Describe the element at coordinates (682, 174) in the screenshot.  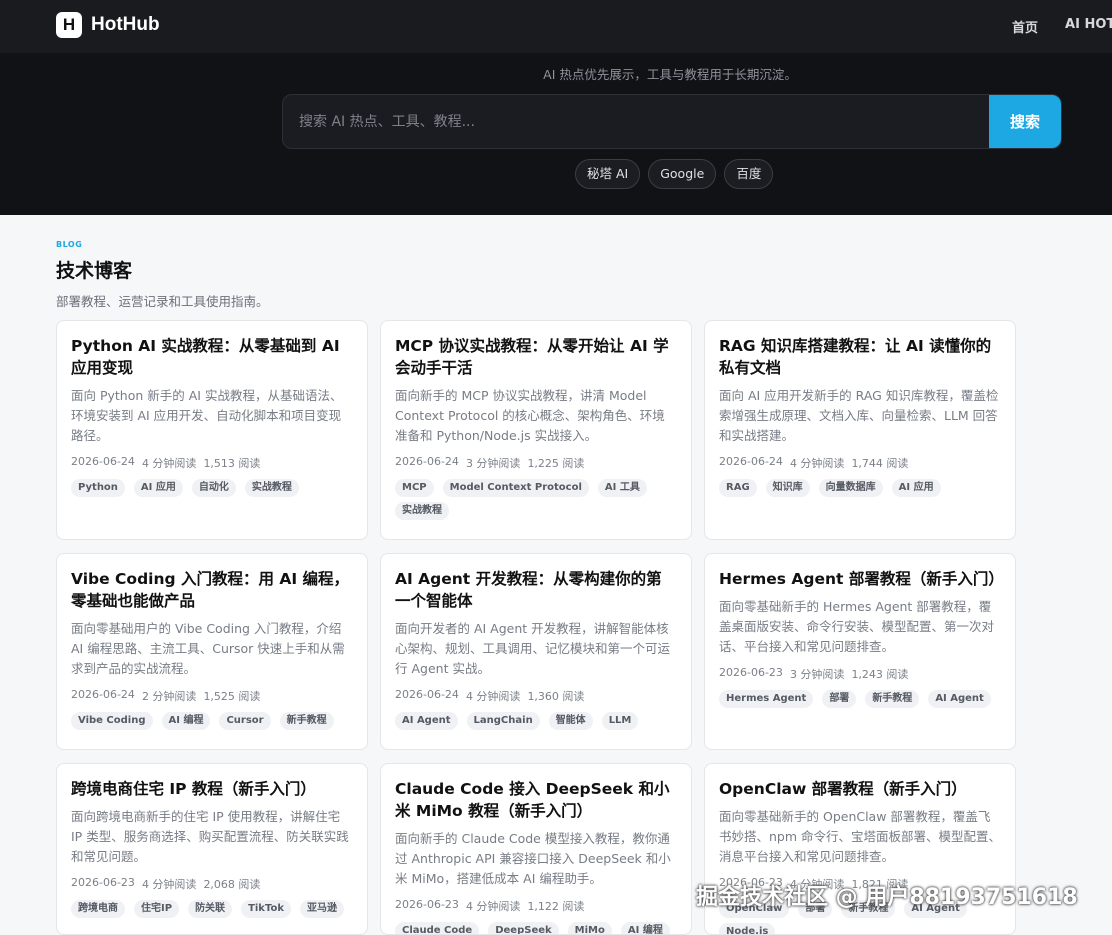
I see `engine-google: Google` at that location.